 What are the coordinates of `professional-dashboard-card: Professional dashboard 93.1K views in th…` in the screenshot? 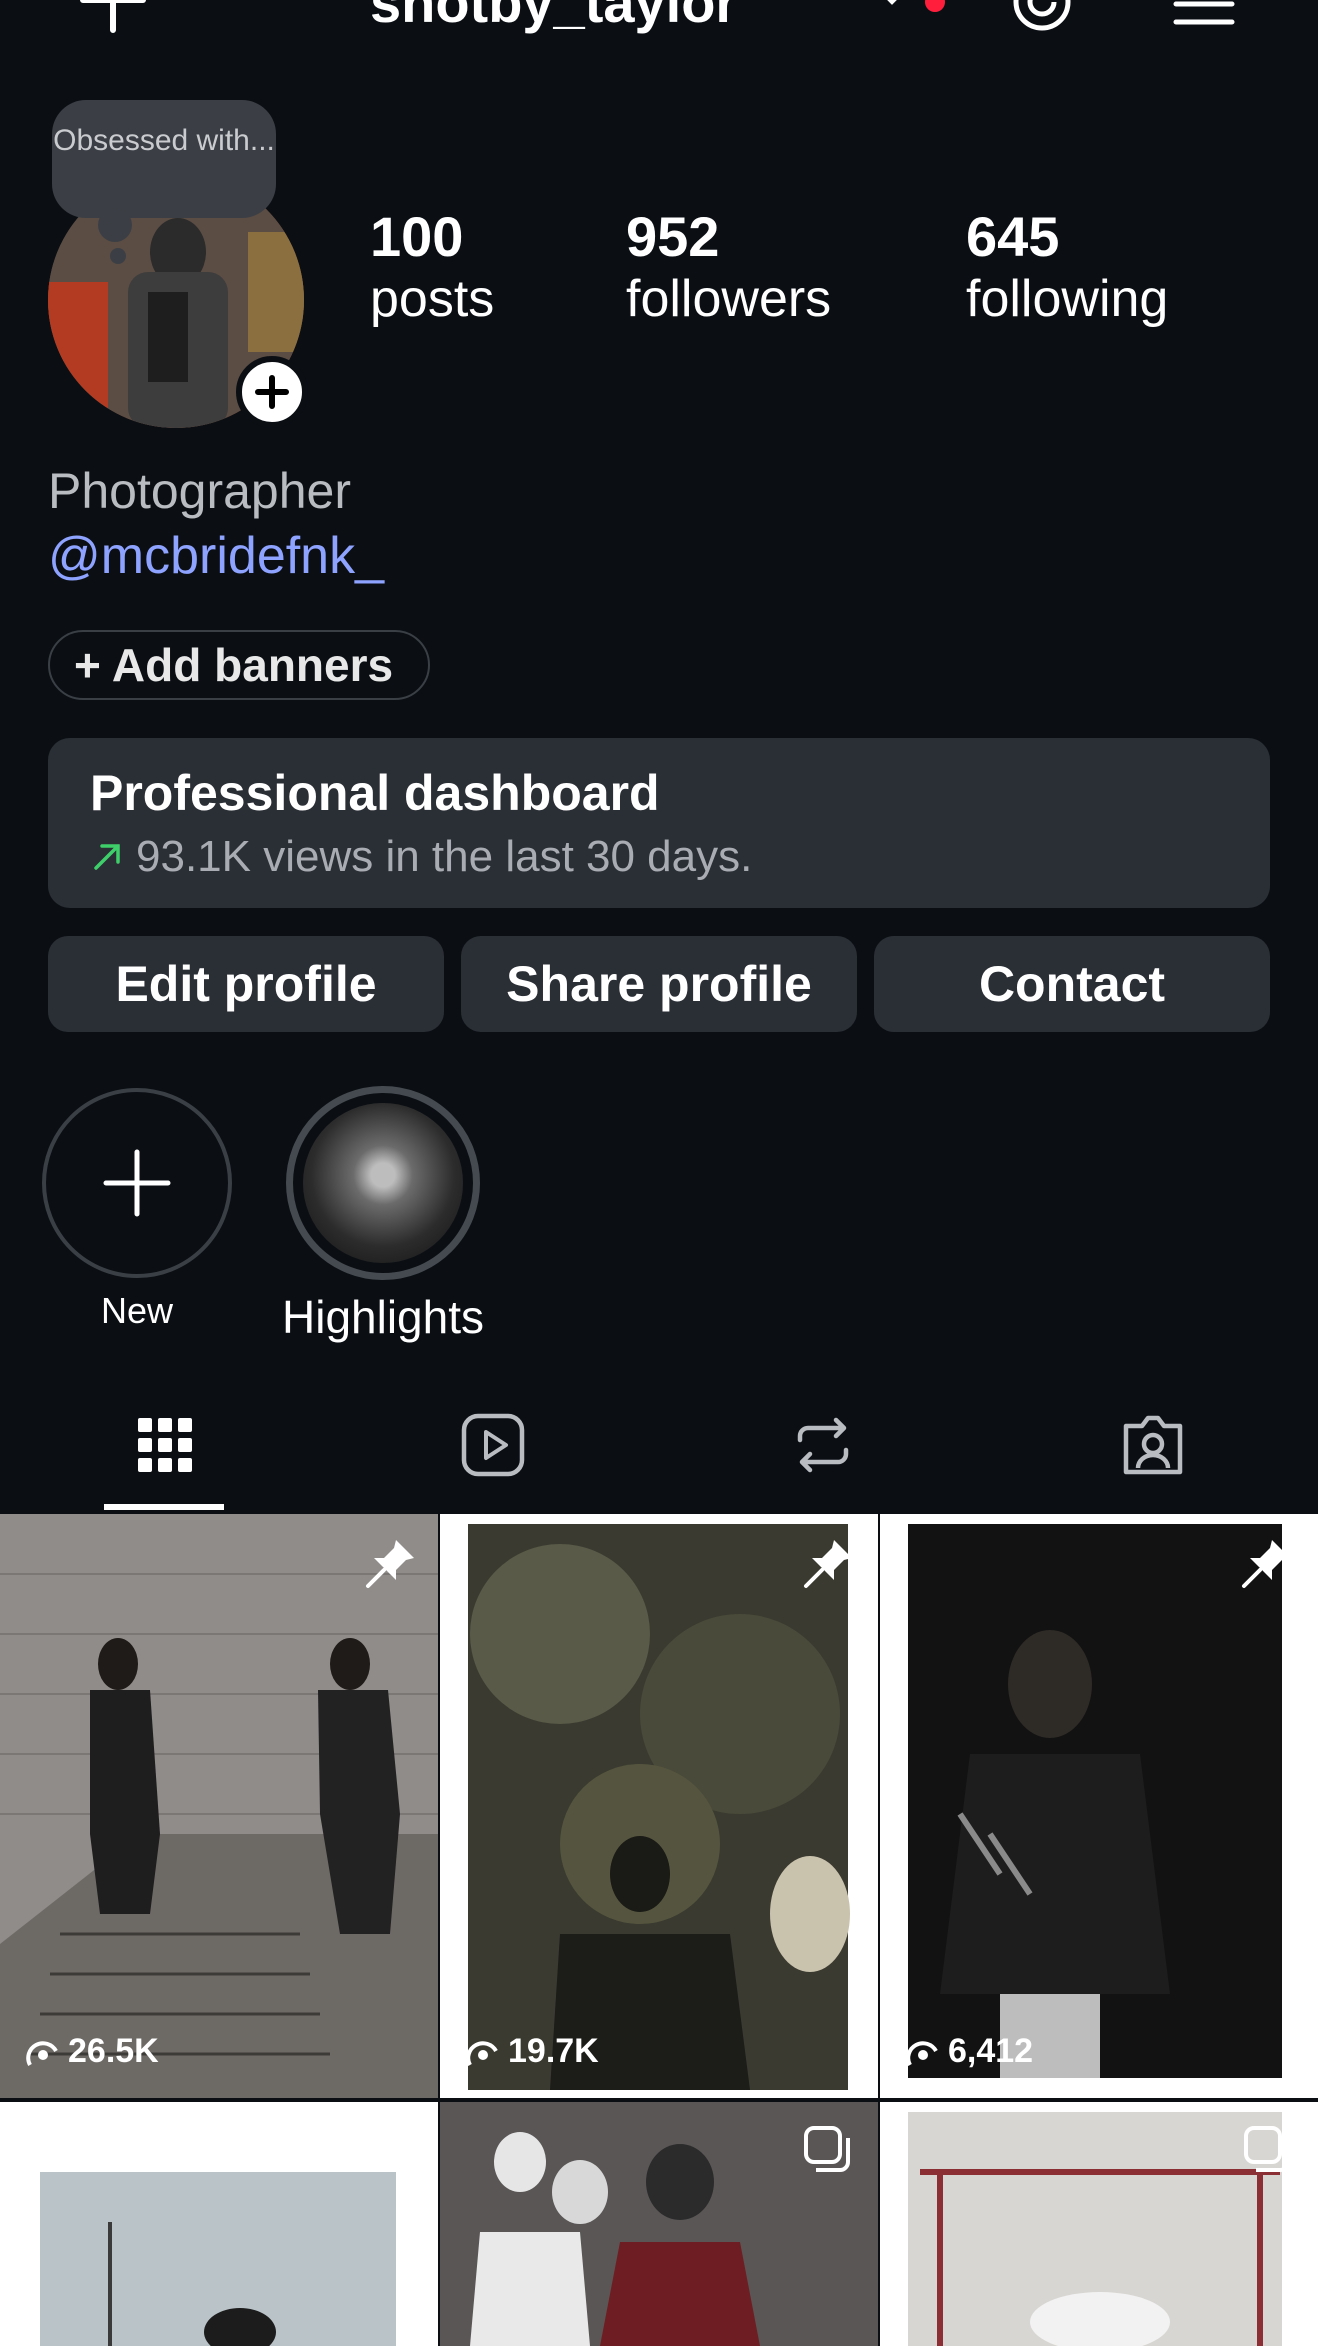 It's located at (659, 823).